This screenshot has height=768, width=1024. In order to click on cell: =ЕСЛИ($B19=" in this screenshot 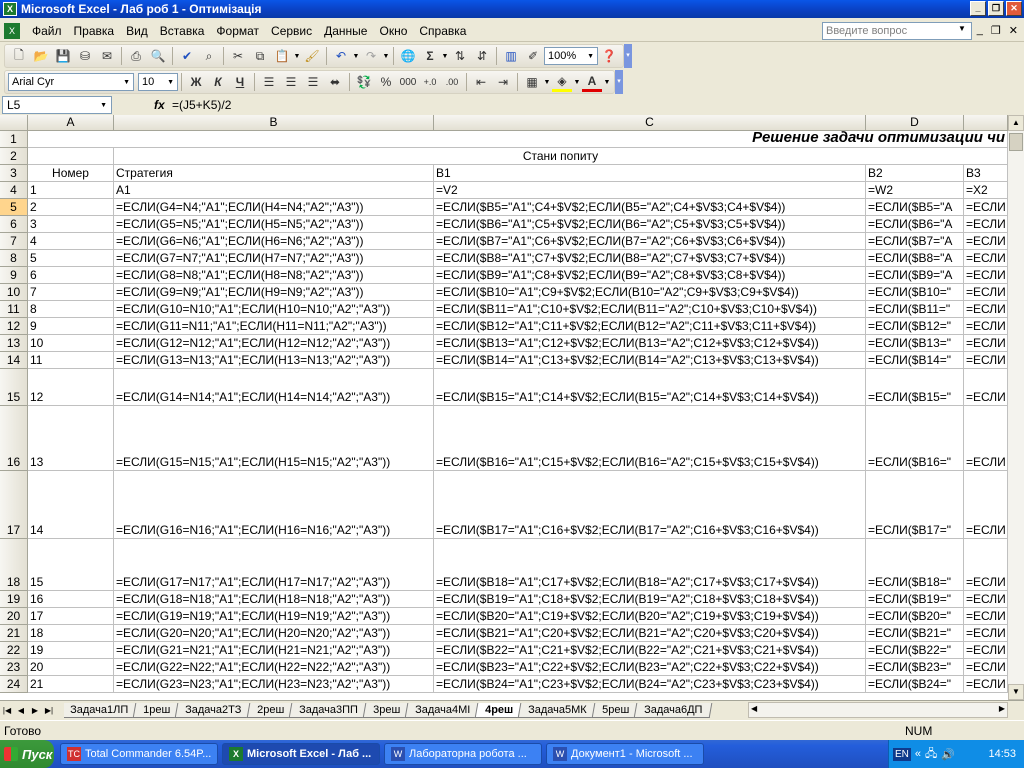, I will do `click(915, 599)`.